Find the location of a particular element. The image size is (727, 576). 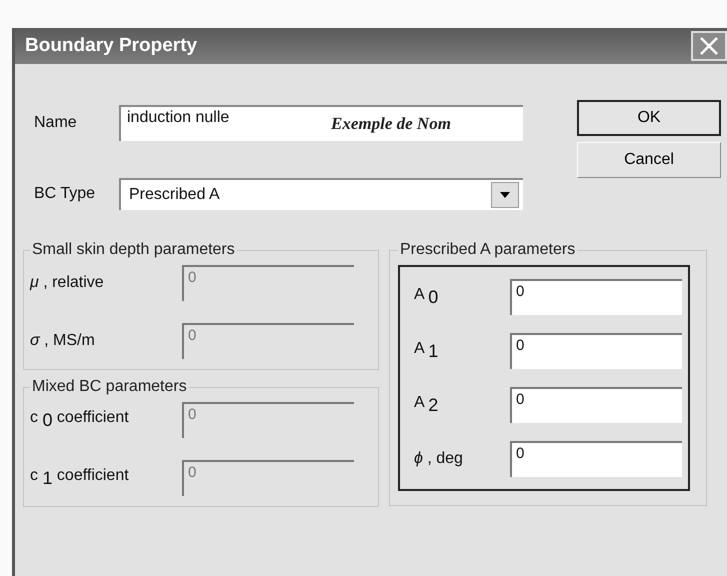

window-title: Boundary Property is located at coordinates (111, 46).